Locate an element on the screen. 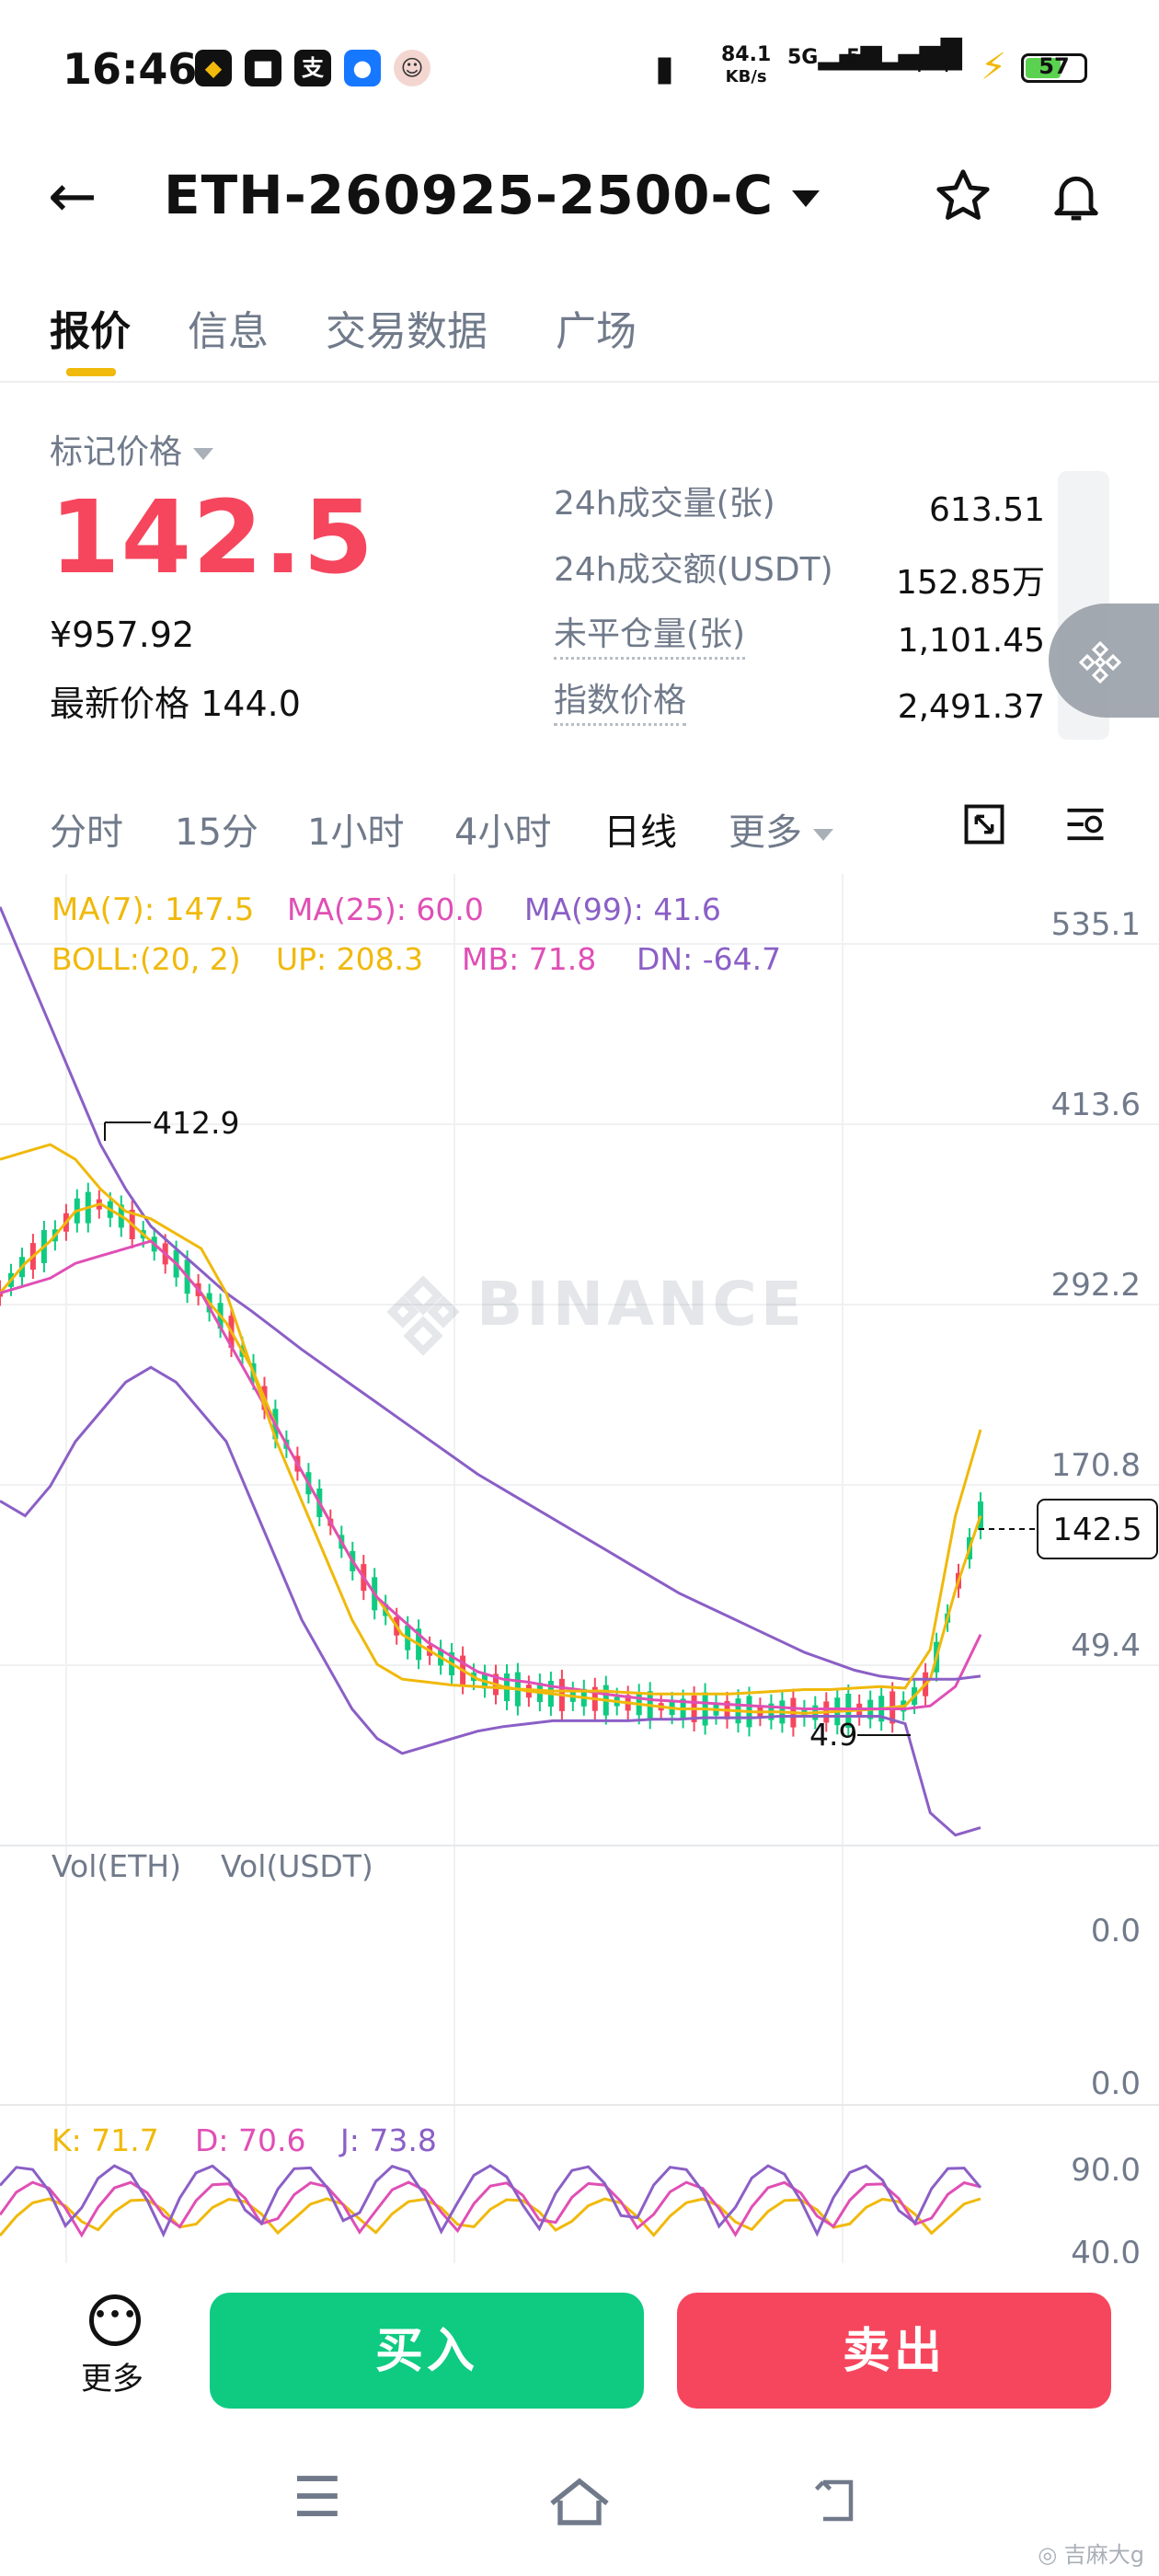 The width and height of the screenshot is (1159, 2576). low-price-label: 4.9 is located at coordinates (833, 1735).